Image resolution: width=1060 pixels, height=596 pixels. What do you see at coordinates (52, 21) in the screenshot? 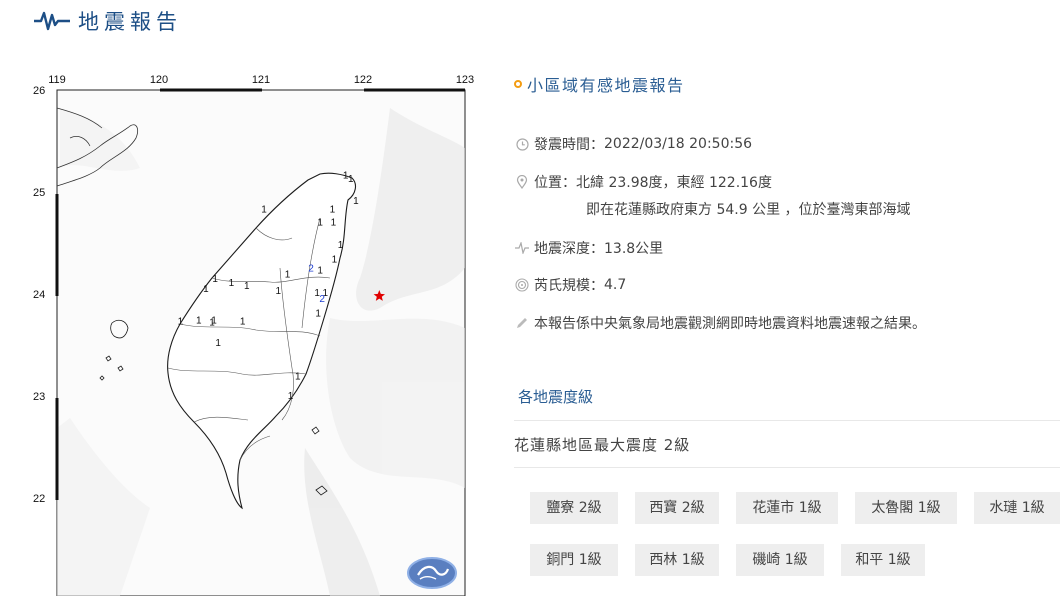
I see `seismic-wave-icon` at bounding box center [52, 21].